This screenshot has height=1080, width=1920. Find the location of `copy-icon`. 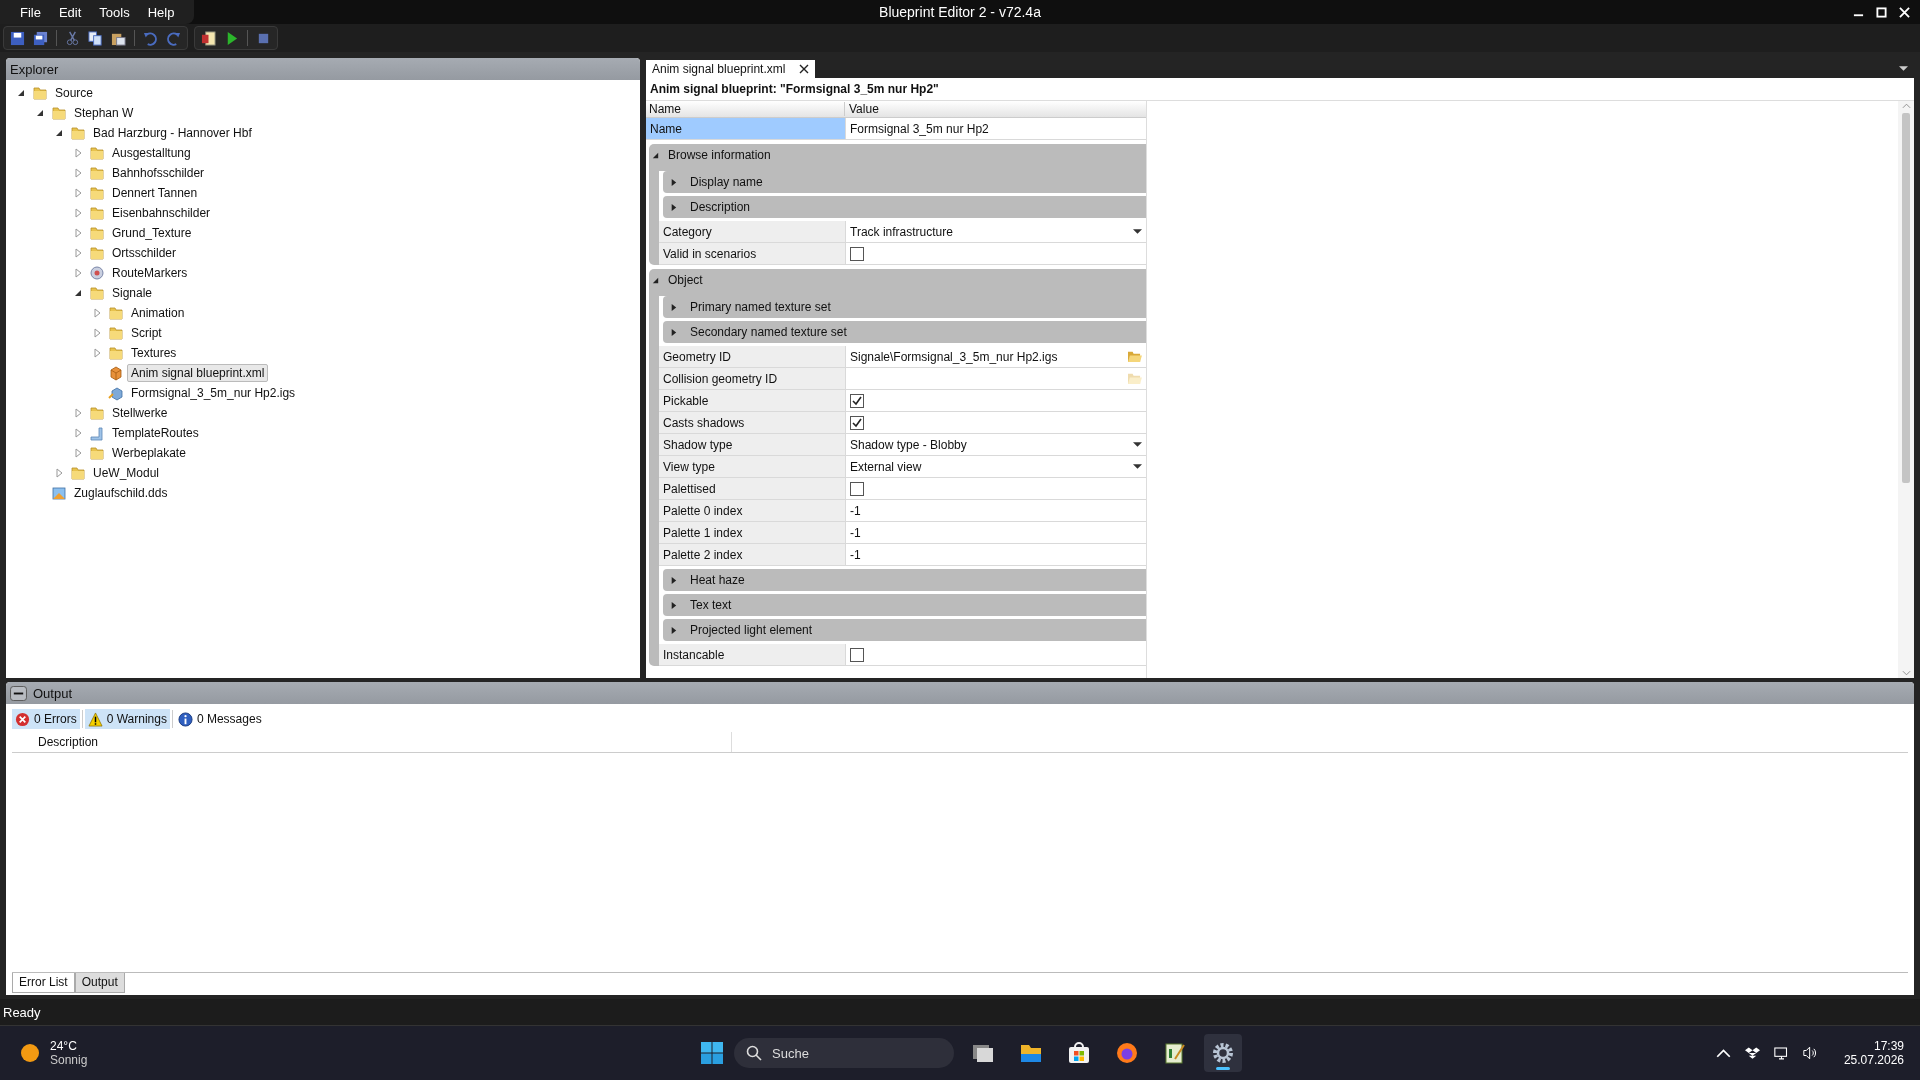

copy-icon is located at coordinates (95, 38).